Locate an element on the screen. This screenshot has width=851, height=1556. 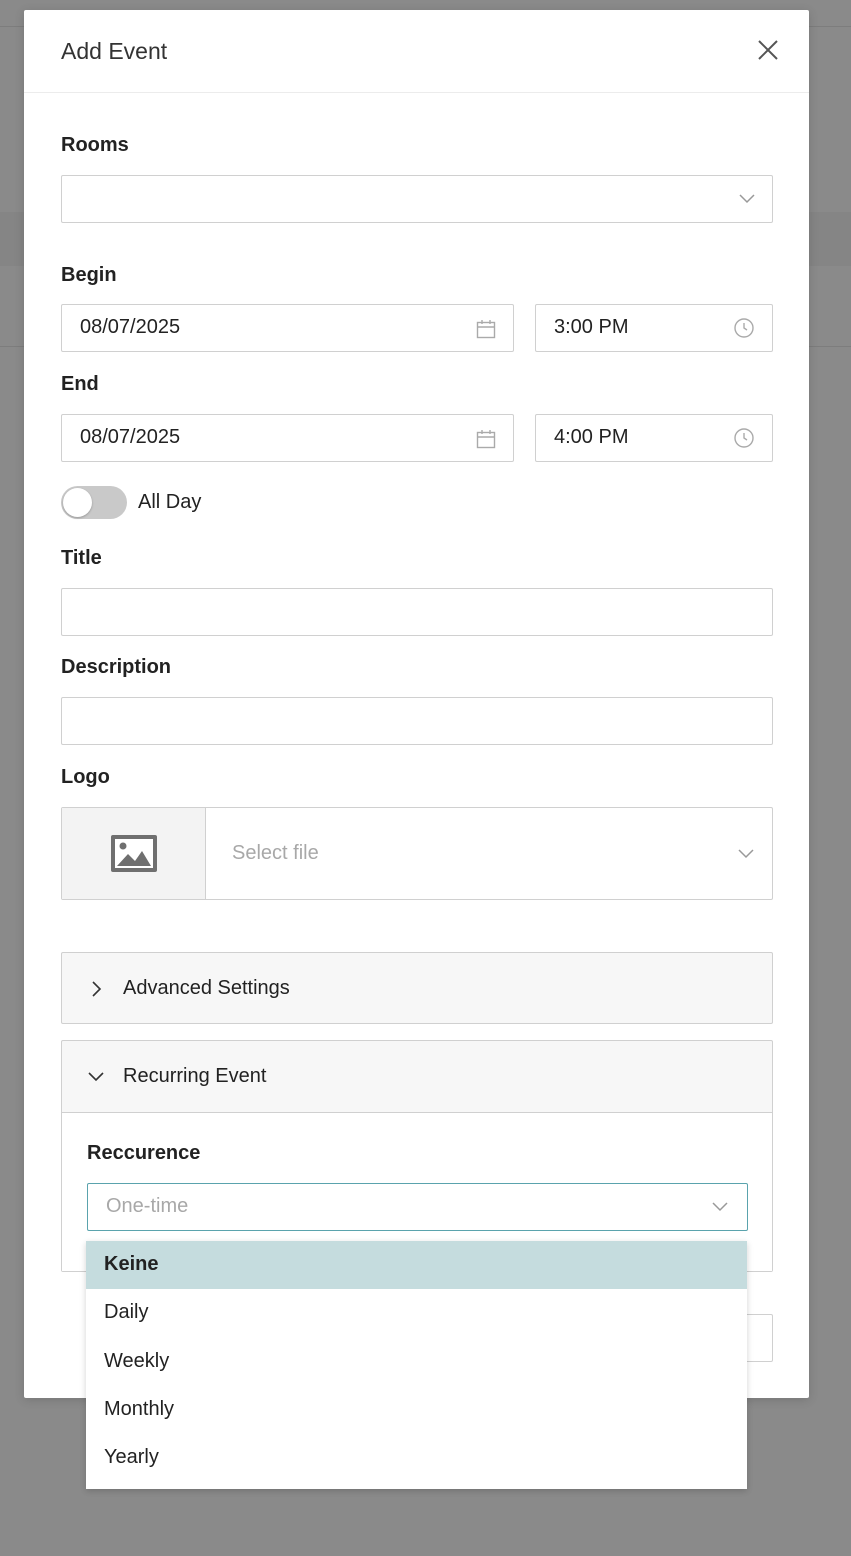
recurring-event-title: Recurring Event is located at coordinates (195, 1076).